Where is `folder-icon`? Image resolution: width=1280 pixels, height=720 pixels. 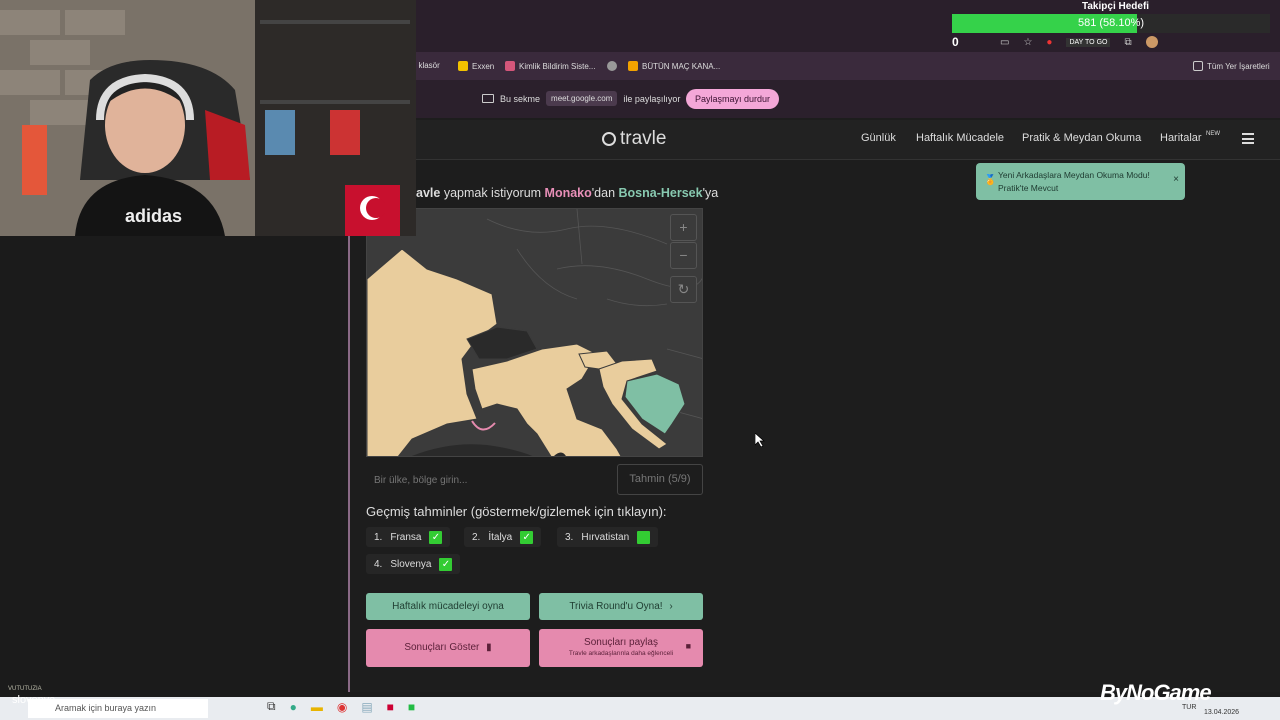 folder-icon is located at coordinates (1198, 66).